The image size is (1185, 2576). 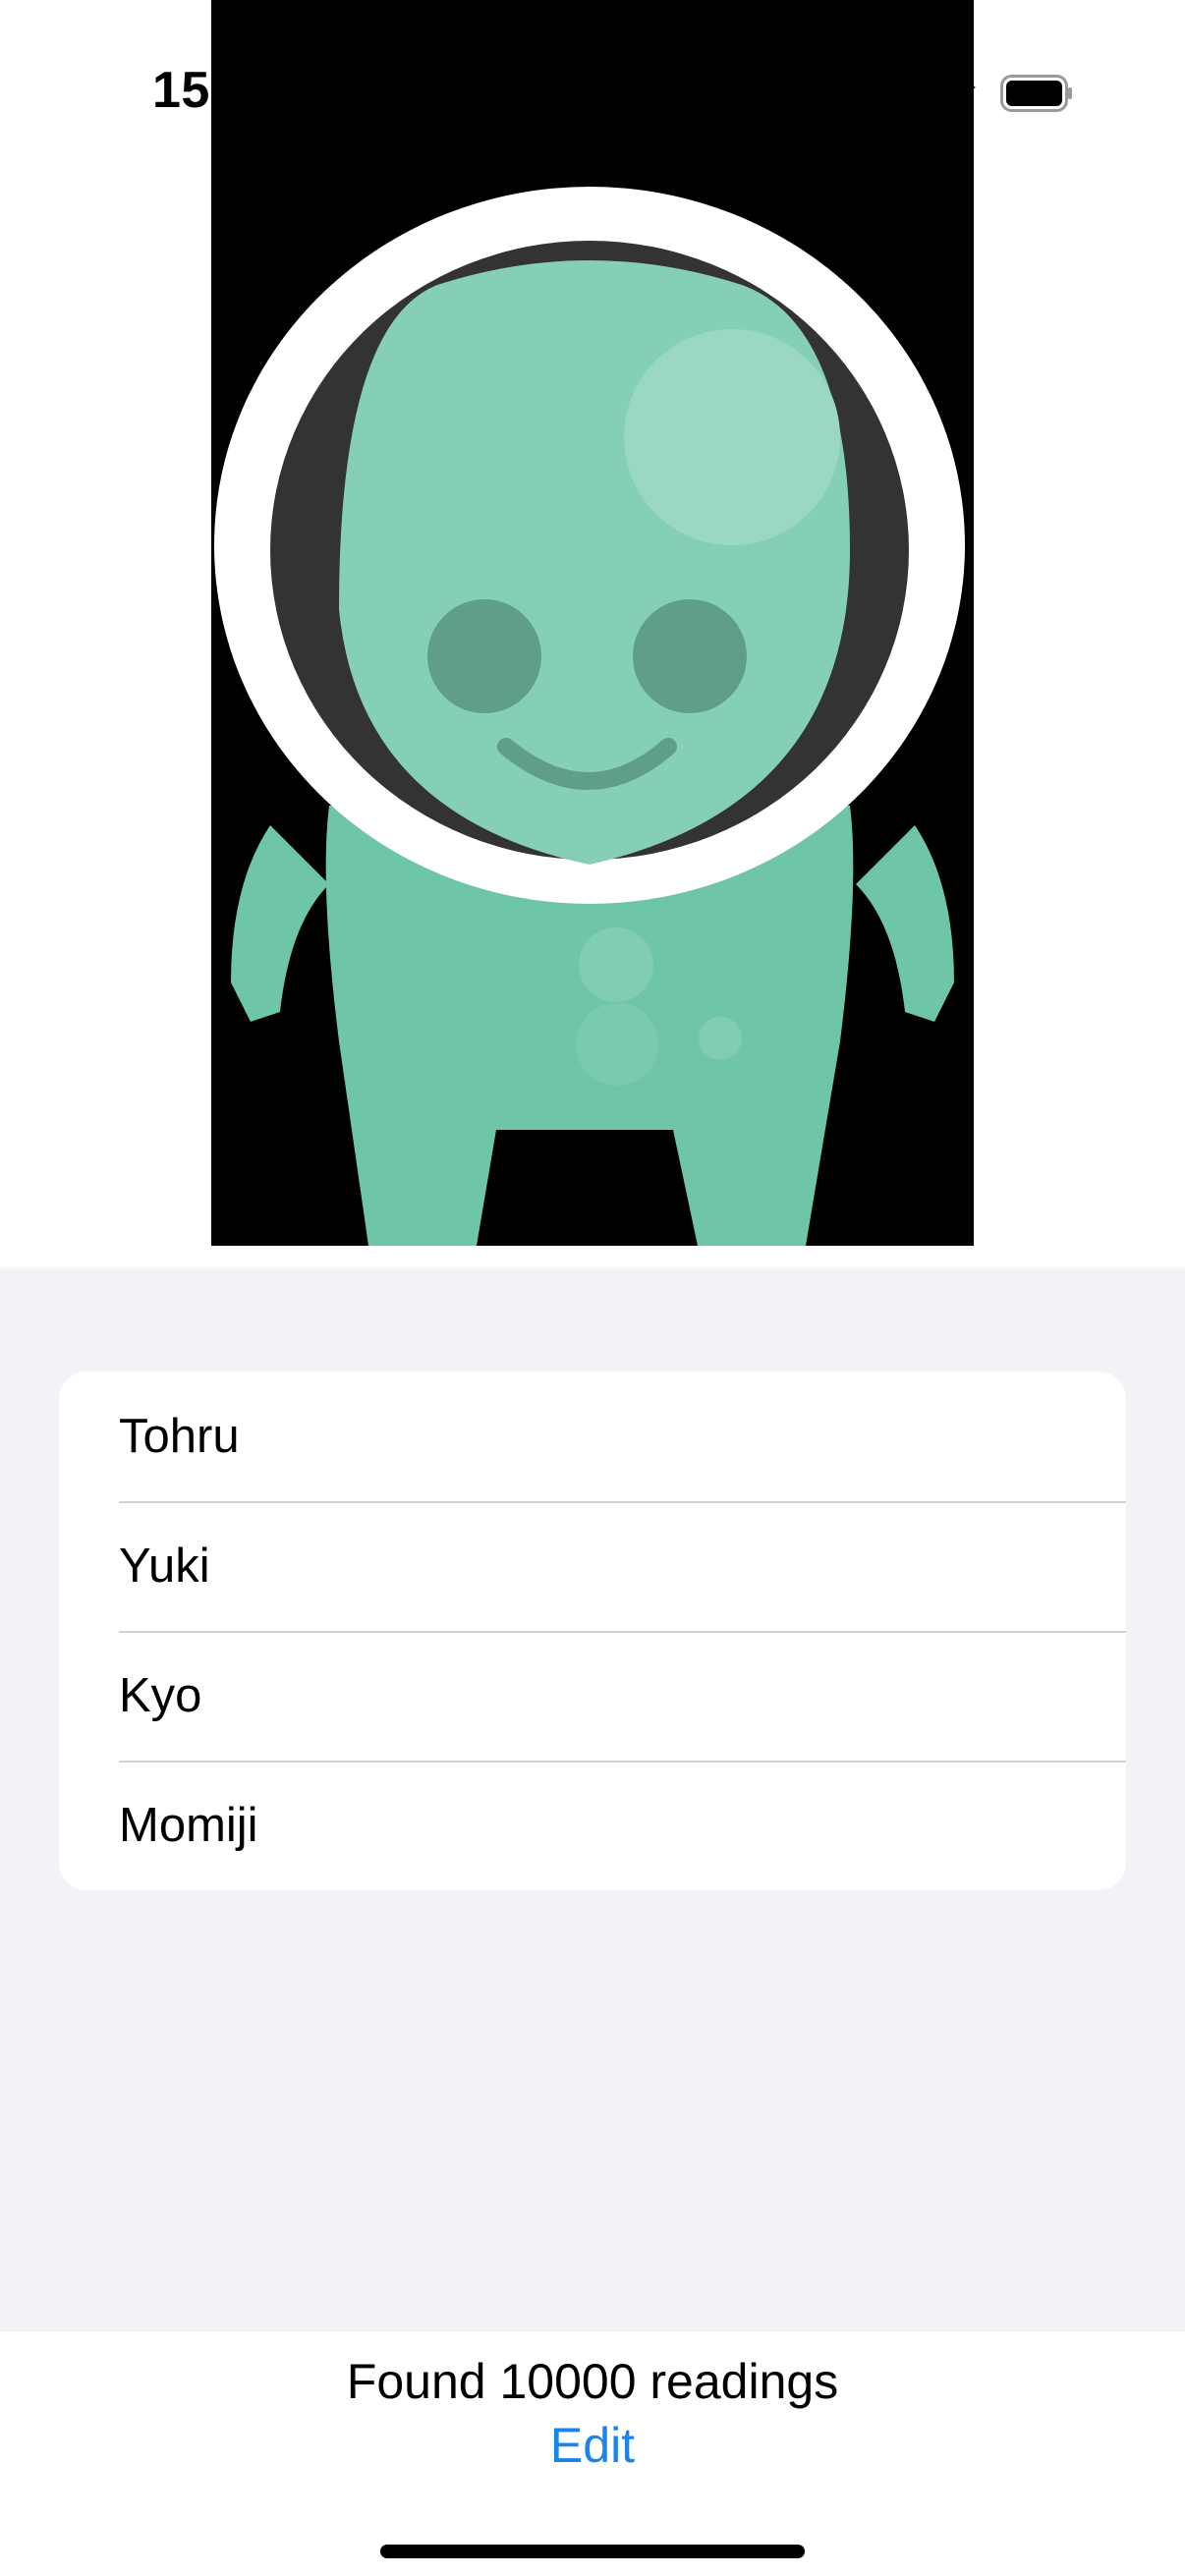 What do you see at coordinates (1036, 93) in the screenshot?
I see `battery-full-icon` at bounding box center [1036, 93].